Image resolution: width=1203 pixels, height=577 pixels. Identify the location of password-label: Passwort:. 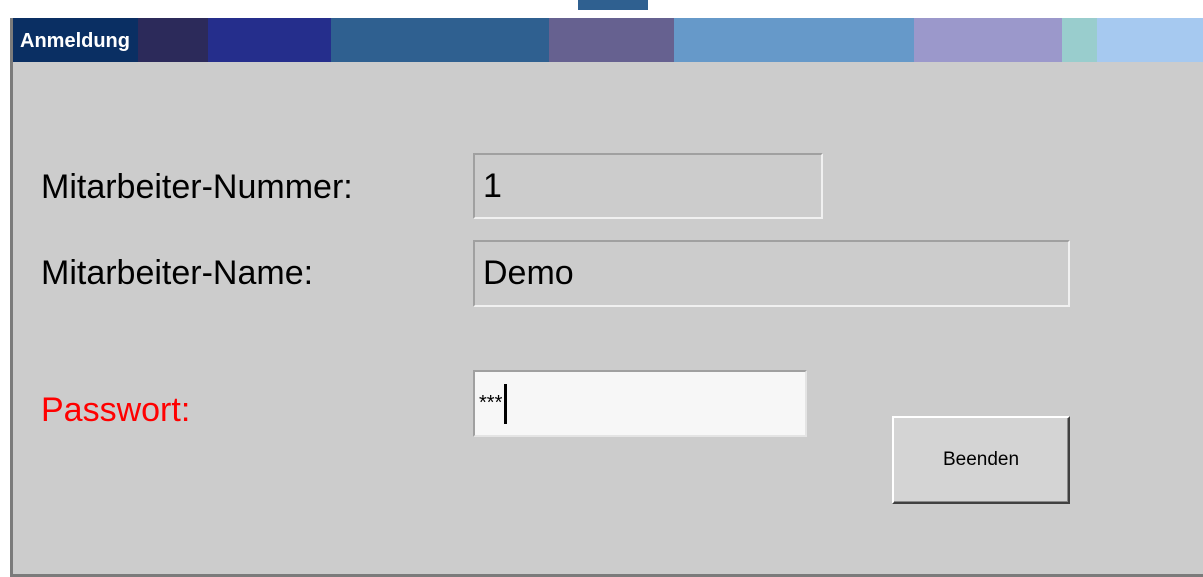
(116, 410).